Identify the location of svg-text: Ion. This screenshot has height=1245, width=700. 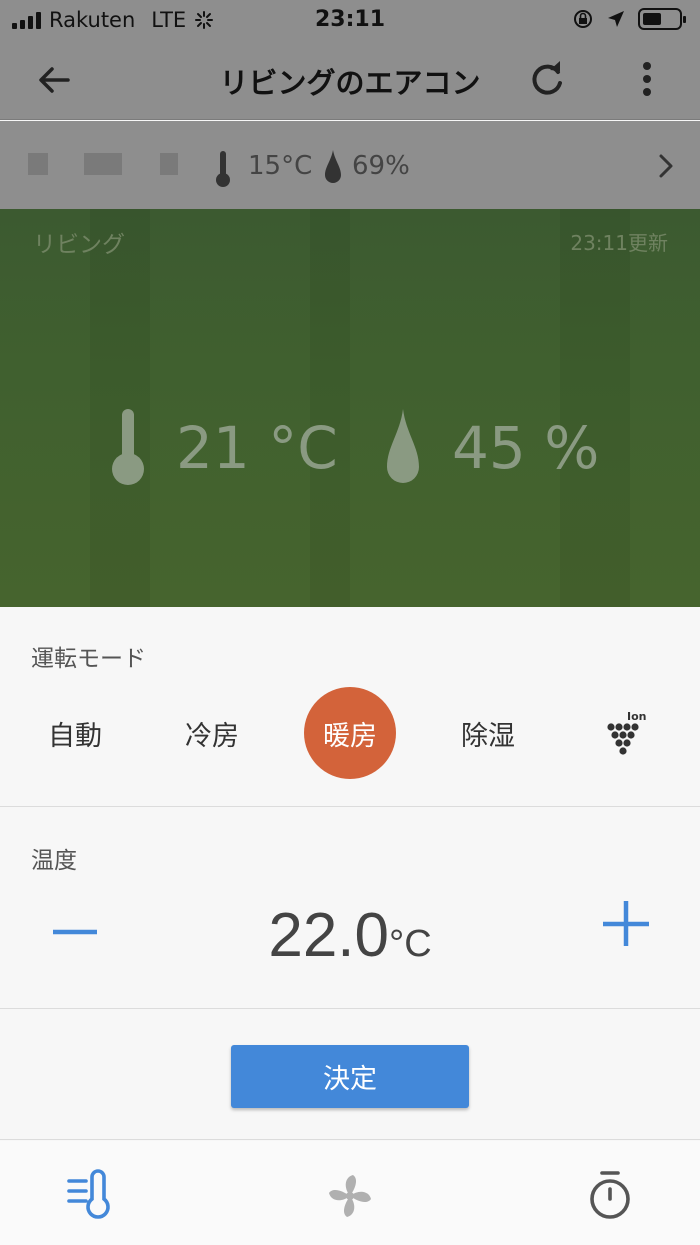
(636, 716).